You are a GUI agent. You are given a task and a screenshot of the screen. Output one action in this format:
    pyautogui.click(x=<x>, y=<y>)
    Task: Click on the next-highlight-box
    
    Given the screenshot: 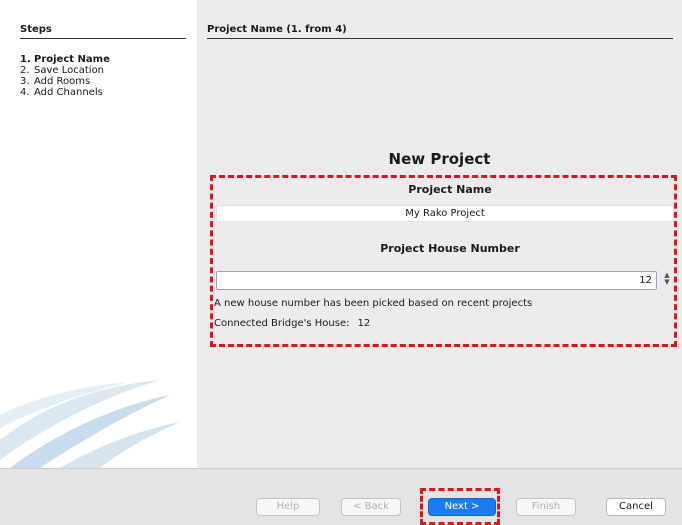 What is the action you would take?
    pyautogui.click(x=460, y=506)
    